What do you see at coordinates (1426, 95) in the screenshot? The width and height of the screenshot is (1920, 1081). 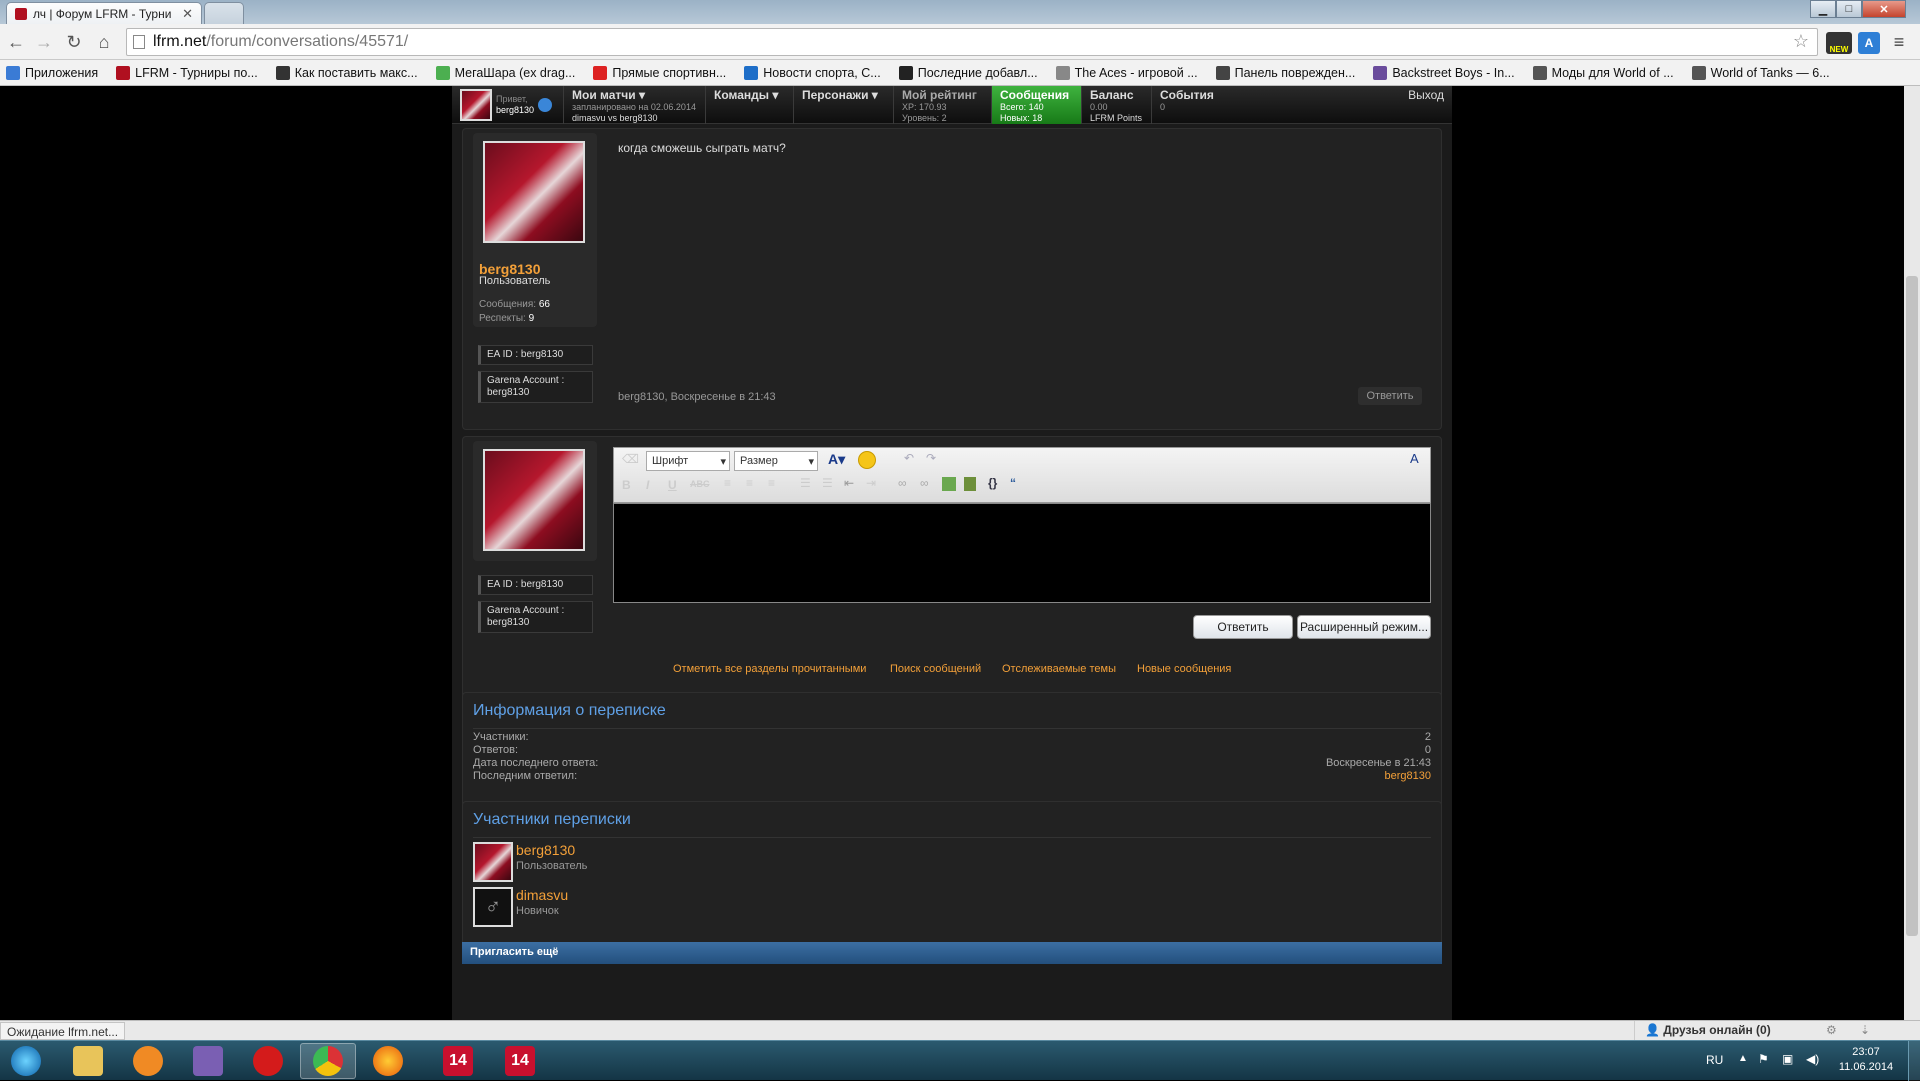 I see `logout-link: Выход` at bounding box center [1426, 95].